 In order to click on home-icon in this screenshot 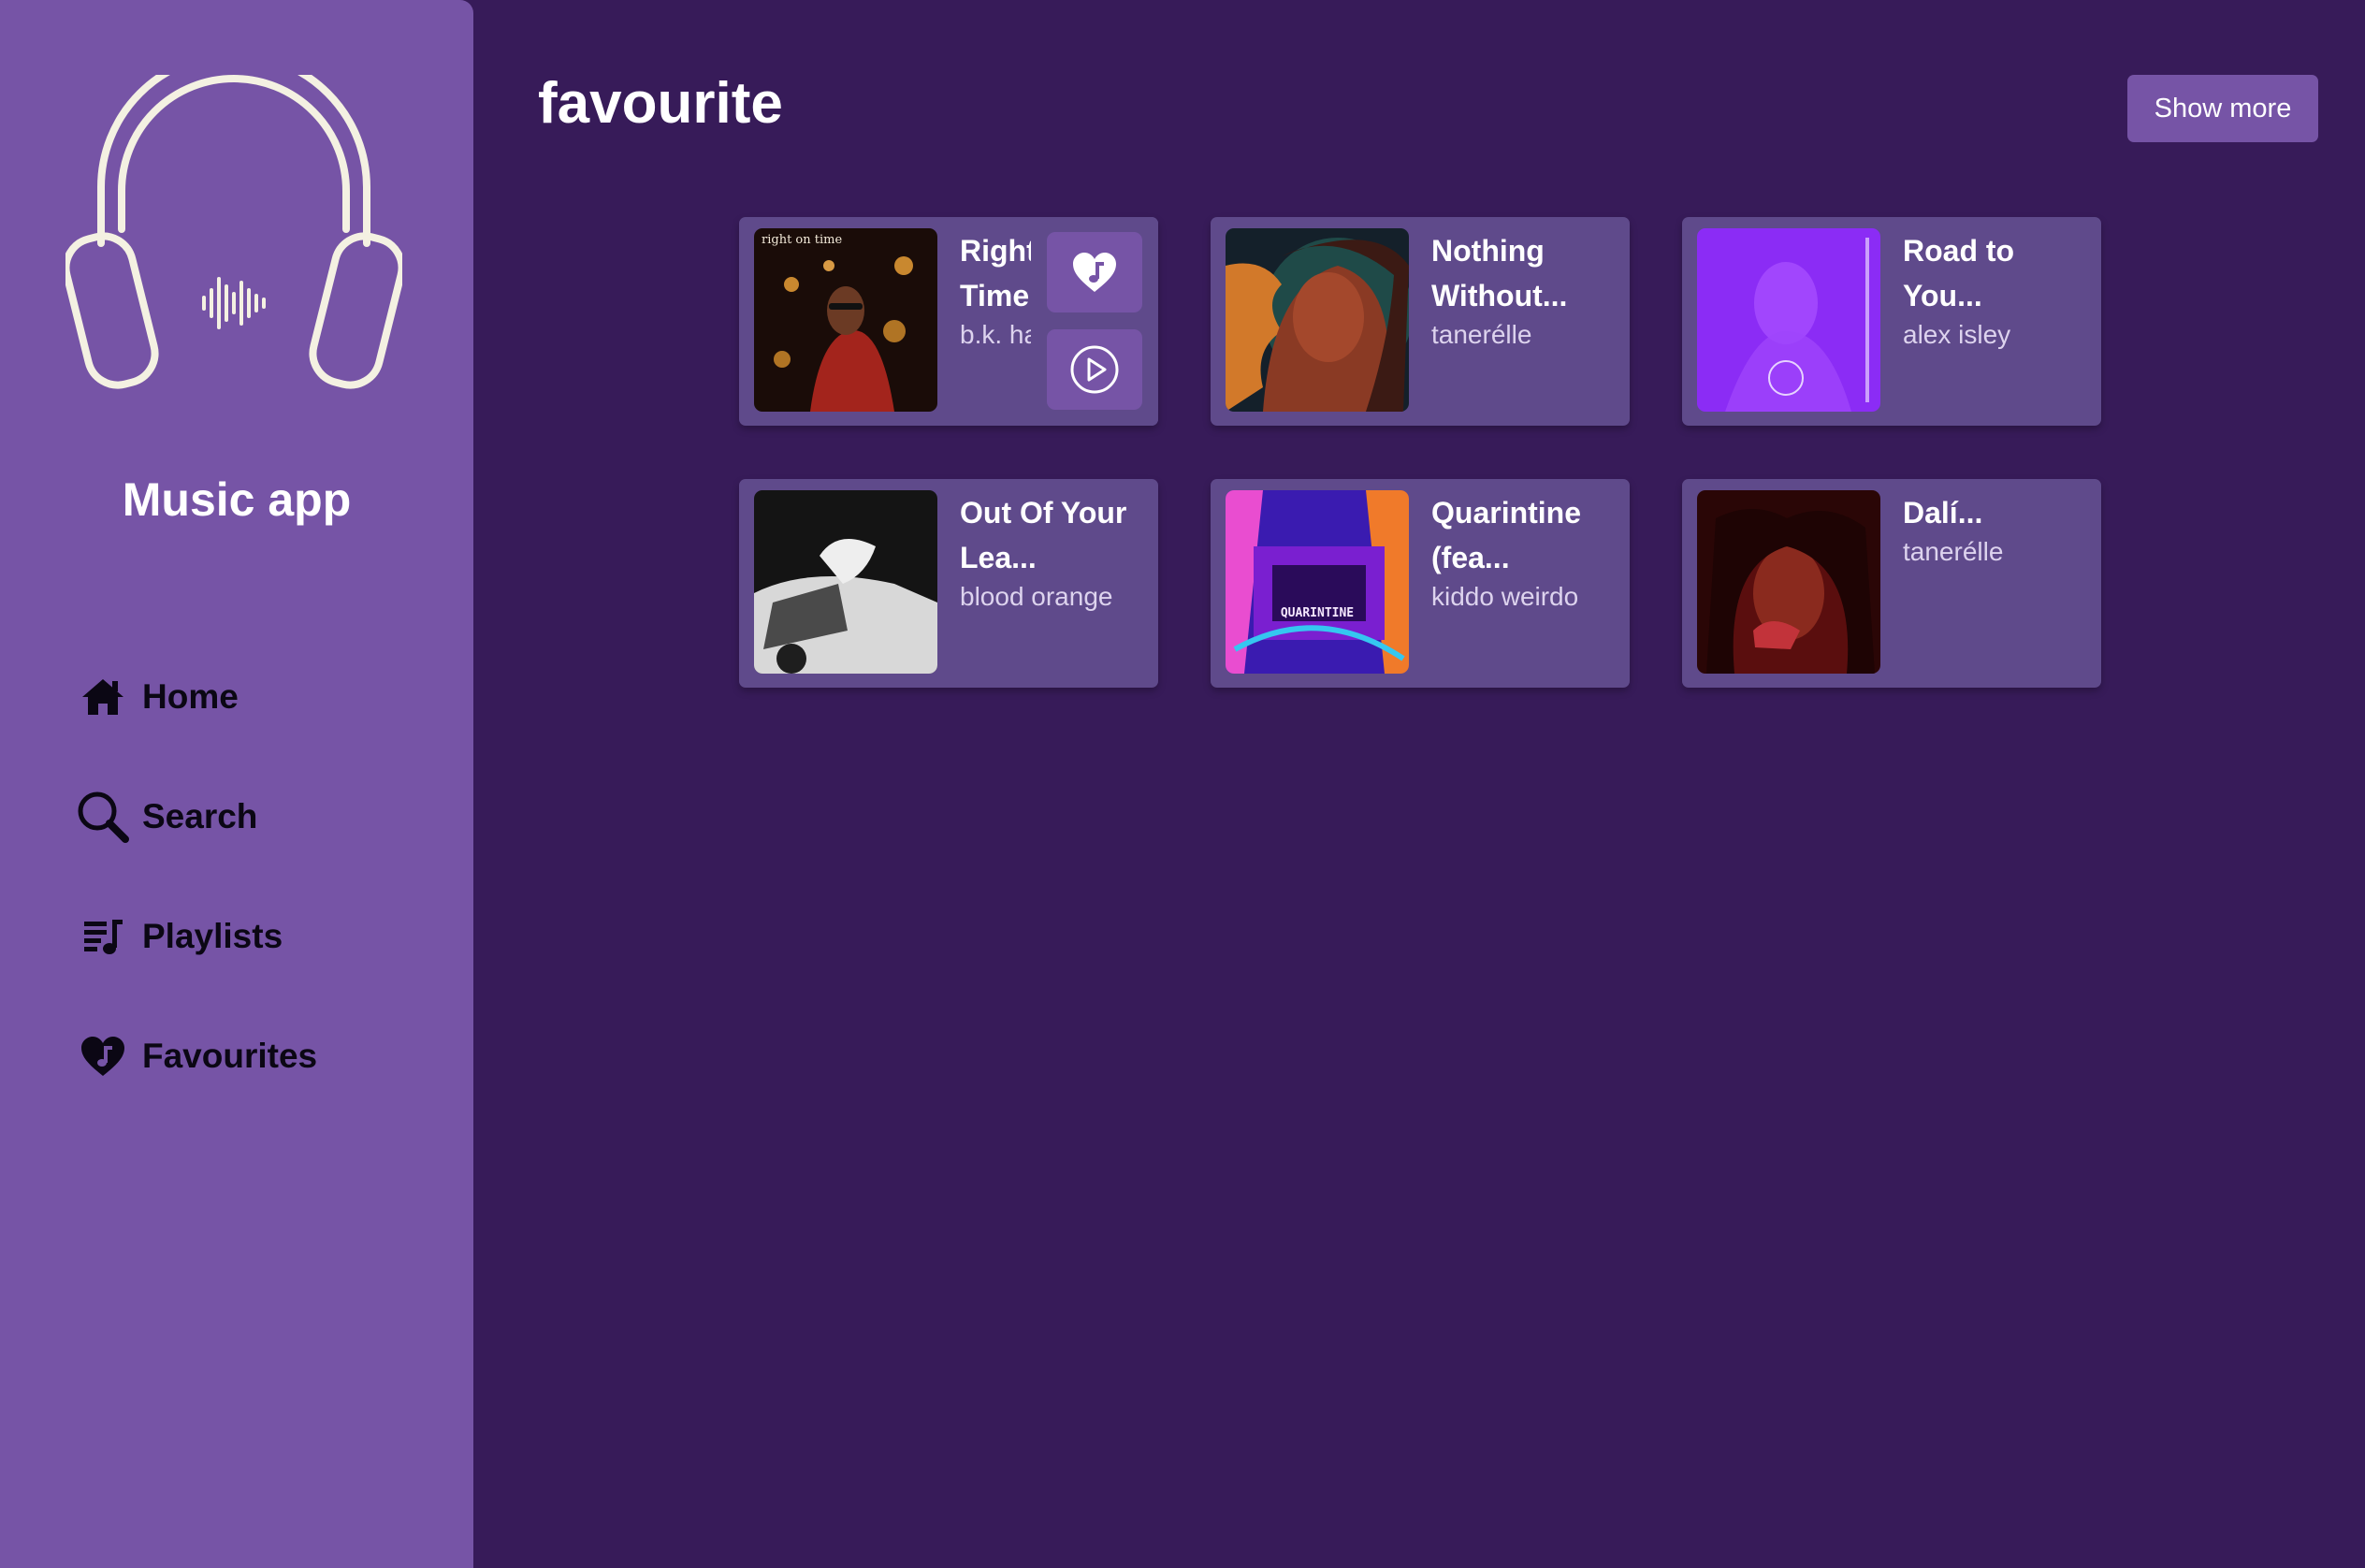, I will do `click(103, 697)`.